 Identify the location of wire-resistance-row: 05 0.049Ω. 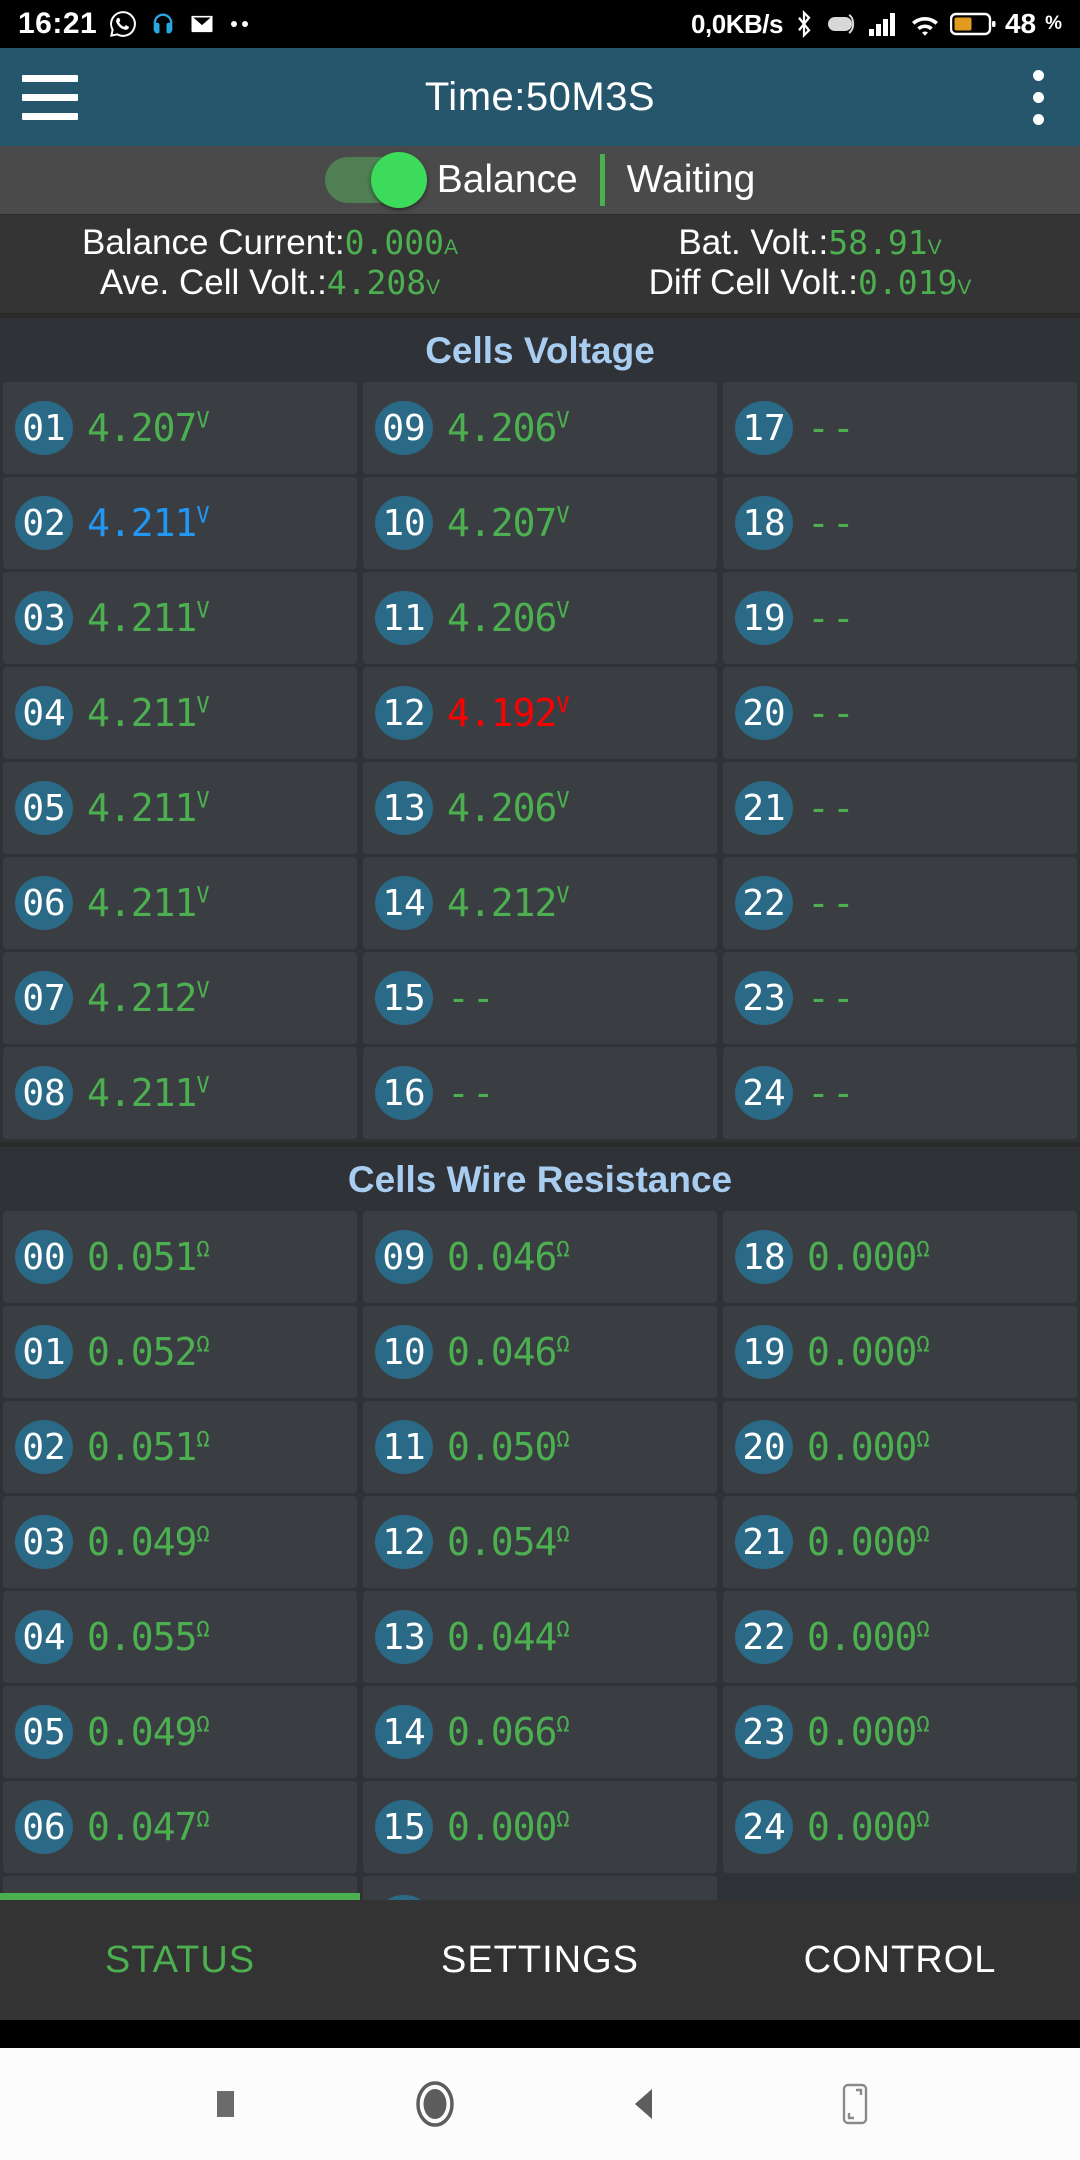
(180, 1732).